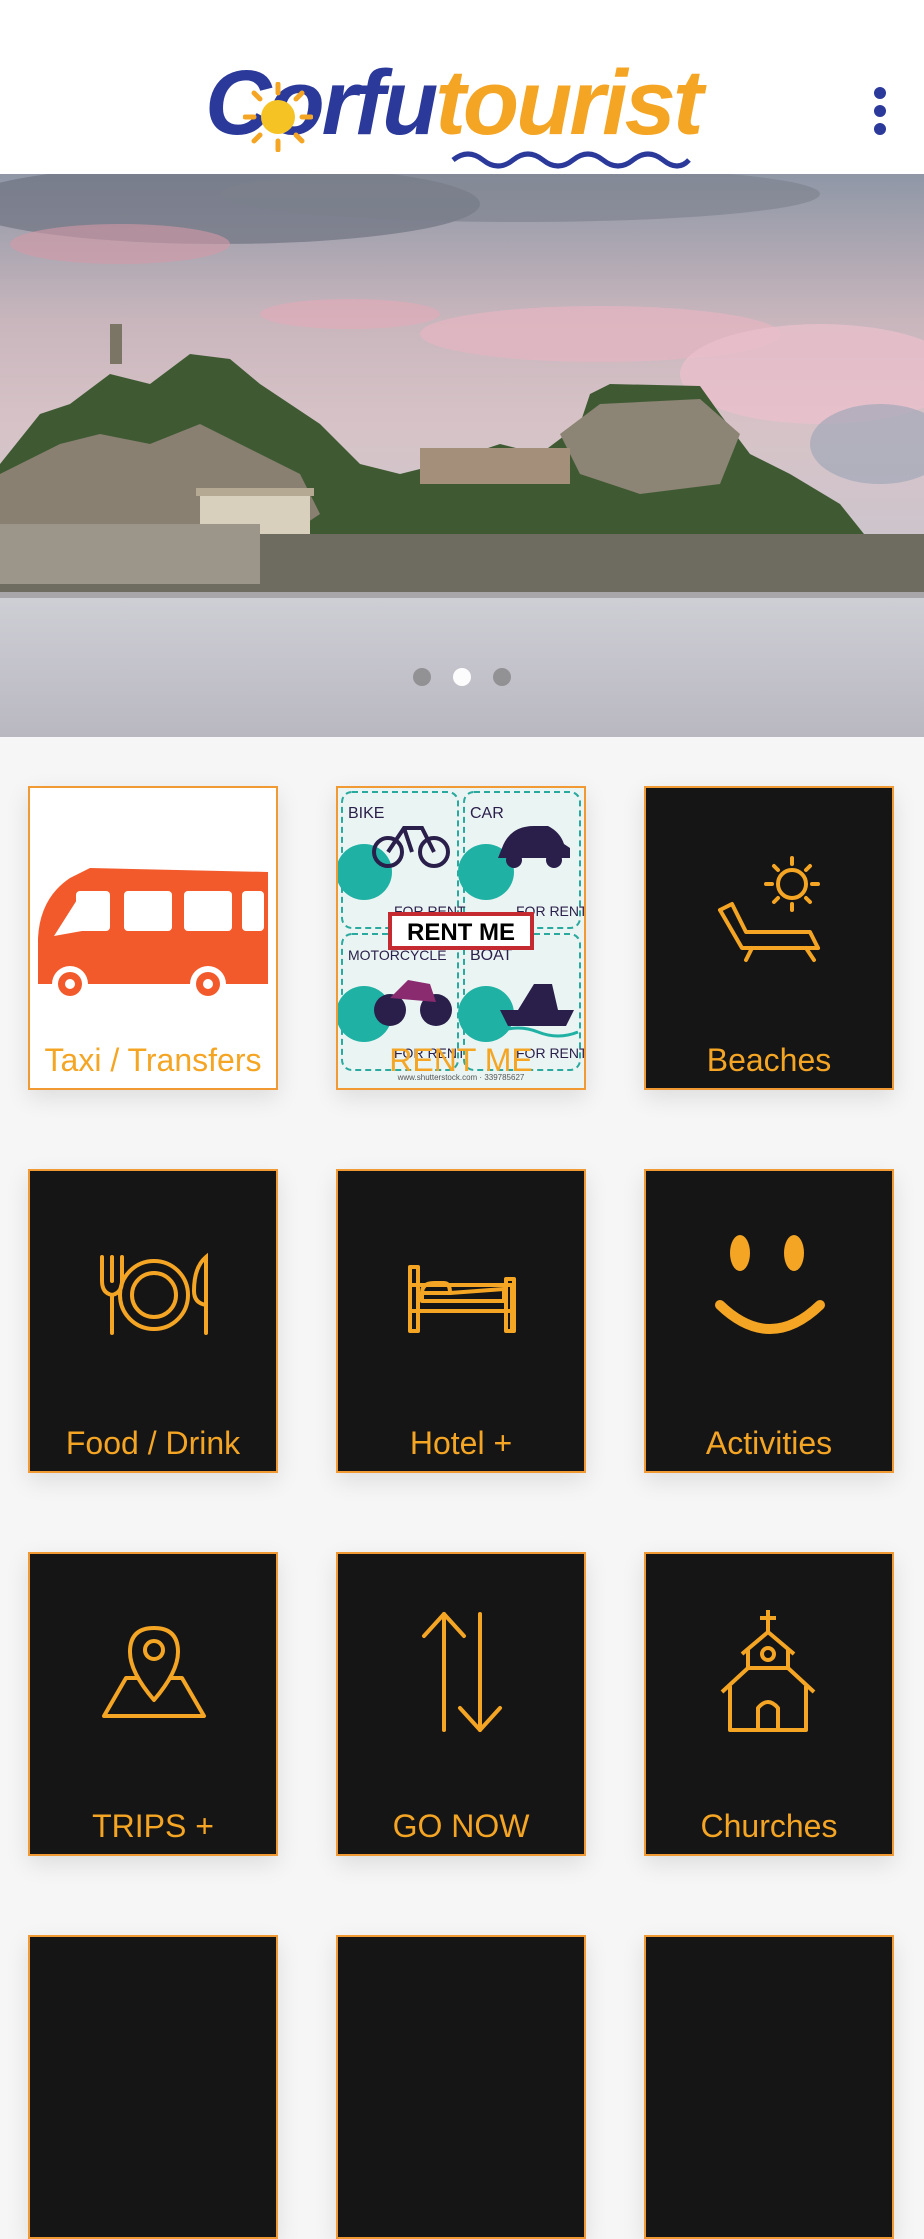 The height and width of the screenshot is (2239, 924). What do you see at coordinates (153, 1704) in the screenshot?
I see `tile-trips: TRIPS +` at bounding box center [153, 1704].